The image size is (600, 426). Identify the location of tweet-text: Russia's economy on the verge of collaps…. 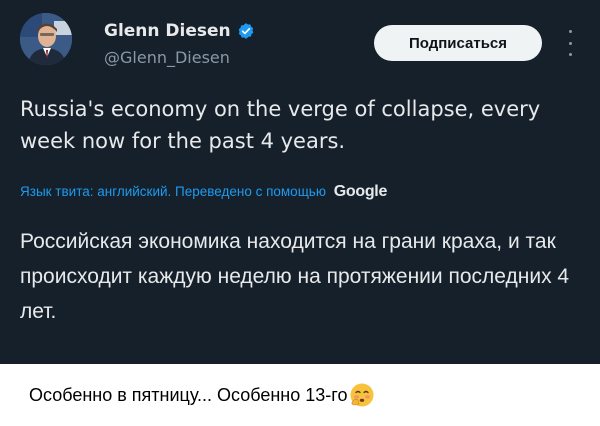
(280, 125).